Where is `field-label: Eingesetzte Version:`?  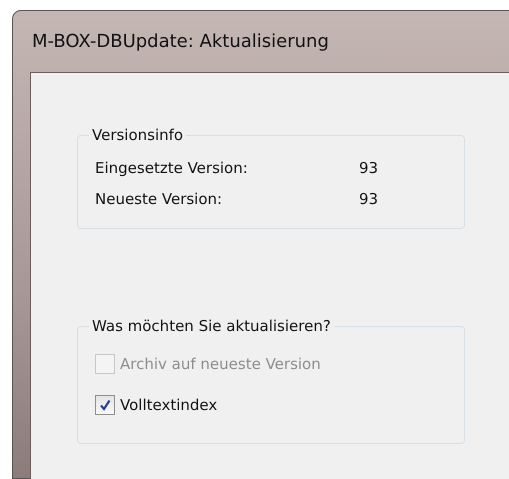 field-label: Eingesetzte Version: is located at coordinates (172, 167).